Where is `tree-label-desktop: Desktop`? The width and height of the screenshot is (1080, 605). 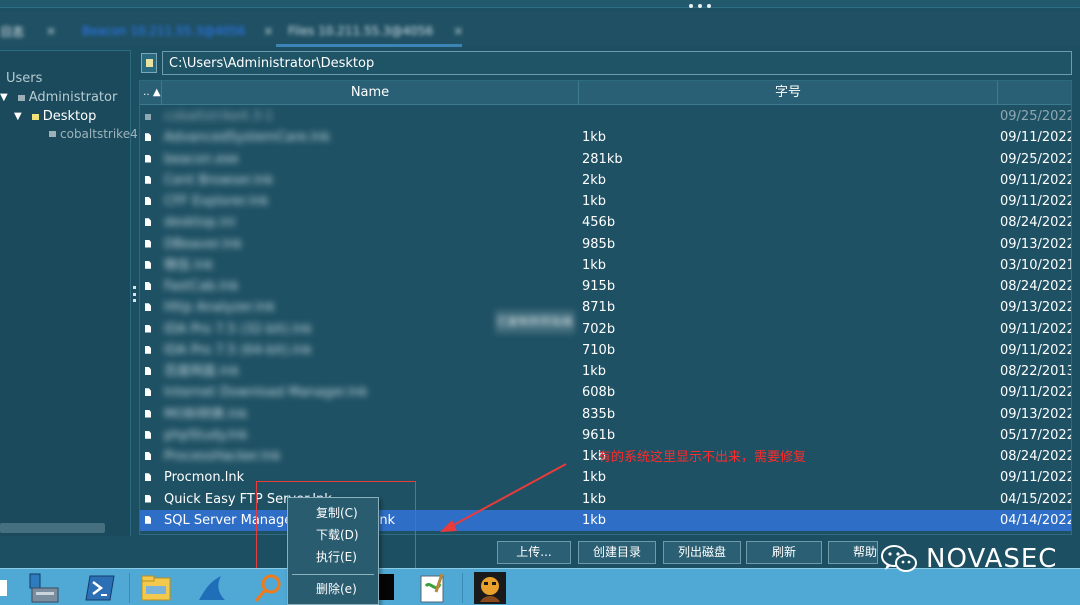 tree-label-desktop: Desktop is located at coordinates (69, 116).